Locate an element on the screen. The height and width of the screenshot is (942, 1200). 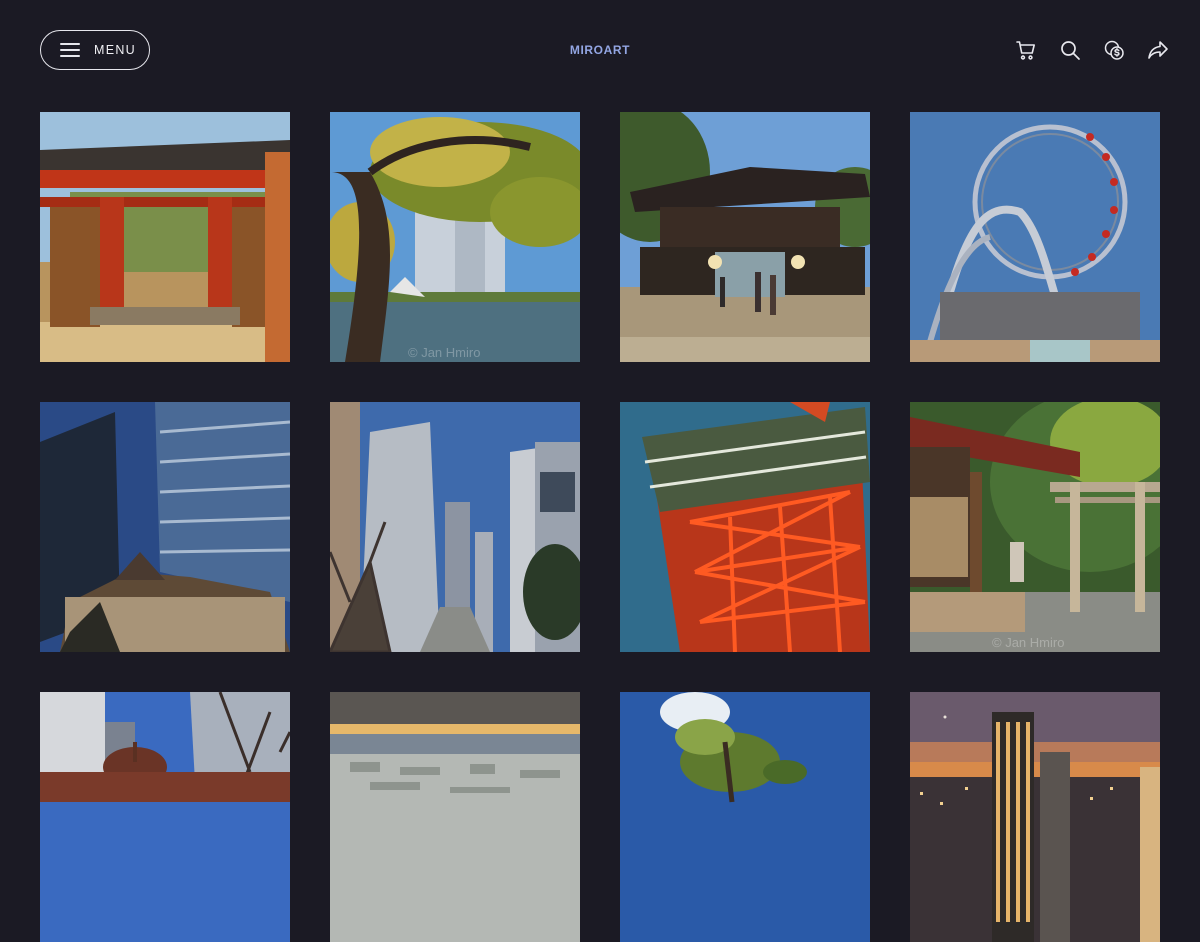
skyscrapers-street-photo is located at coordinates (455, 527).